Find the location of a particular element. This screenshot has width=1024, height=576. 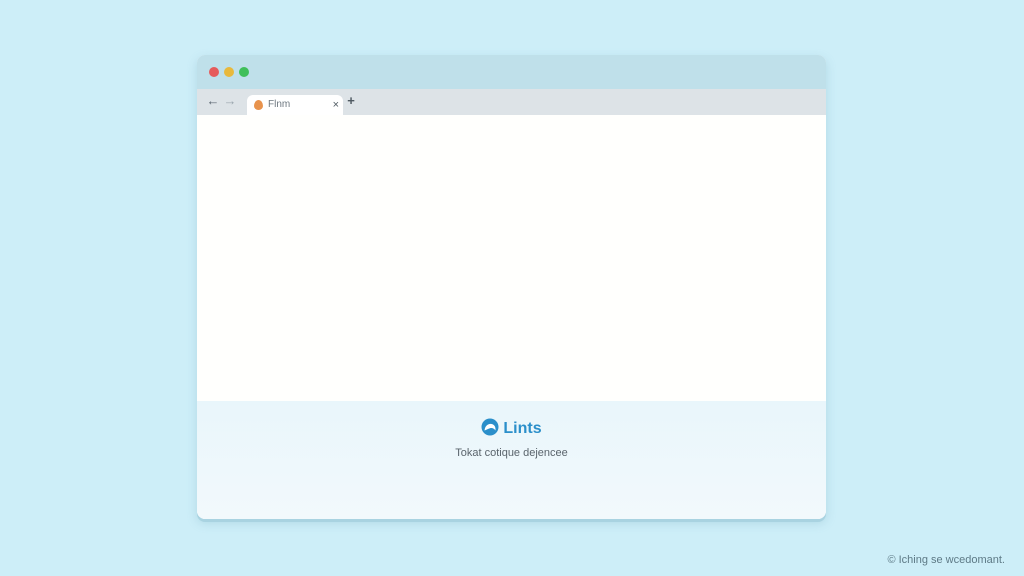

tab-active: Flnm × is located at coordinates (295, 105).